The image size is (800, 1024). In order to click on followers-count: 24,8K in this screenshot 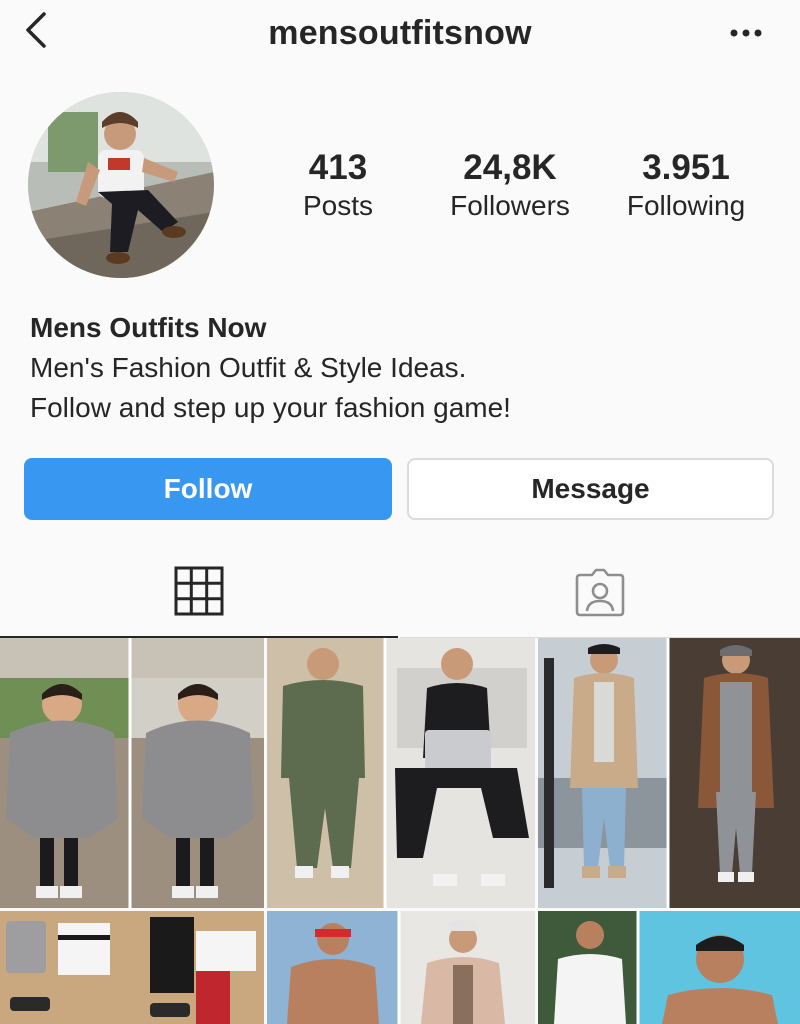, I will do `click(510, 167)`.